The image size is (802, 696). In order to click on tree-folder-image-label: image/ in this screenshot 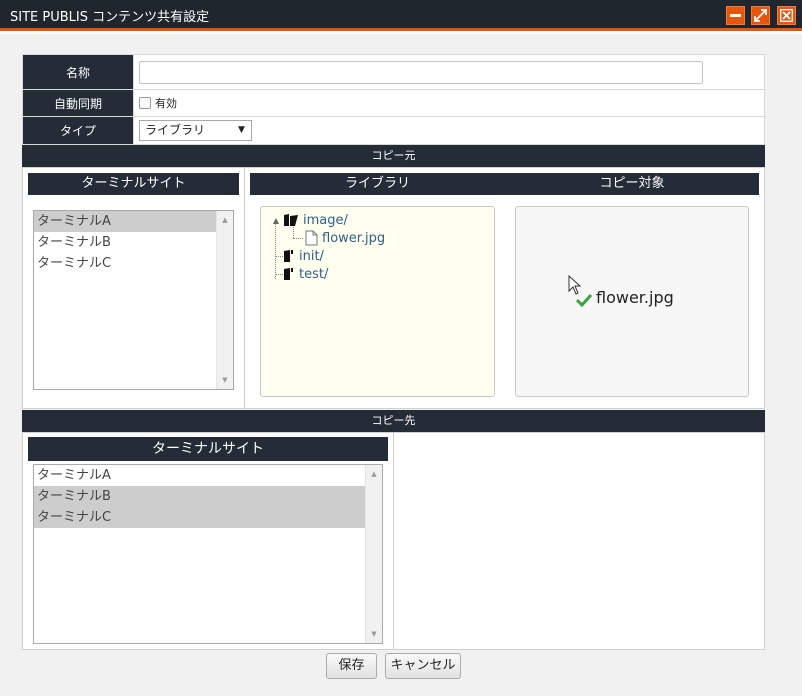, I will do `click(325, 220)`.